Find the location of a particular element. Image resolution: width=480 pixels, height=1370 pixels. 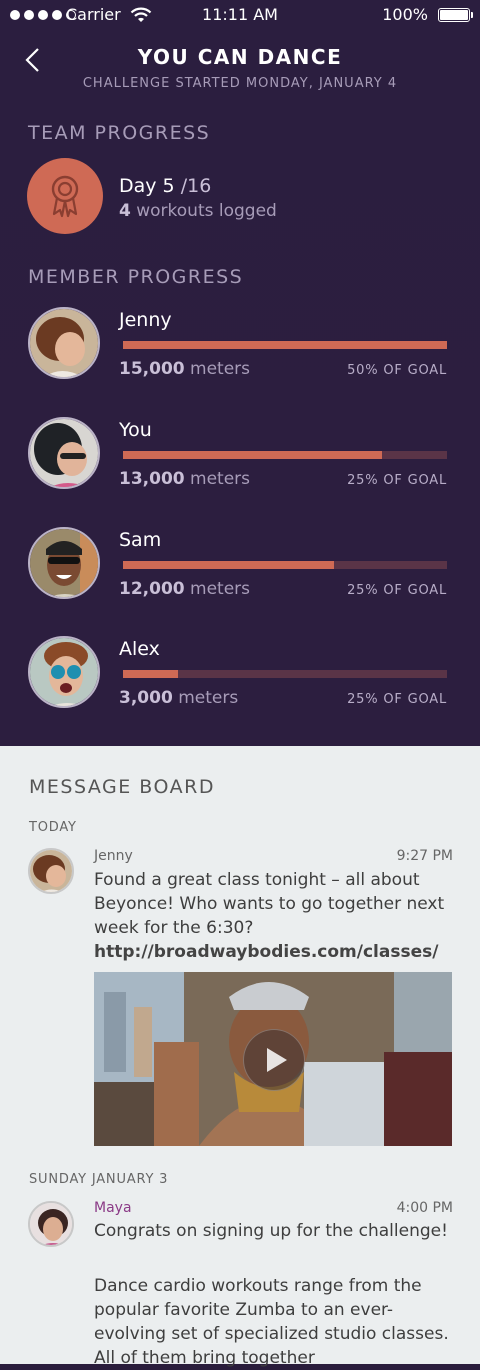

member-name: You is located at coordinates (135, 430).